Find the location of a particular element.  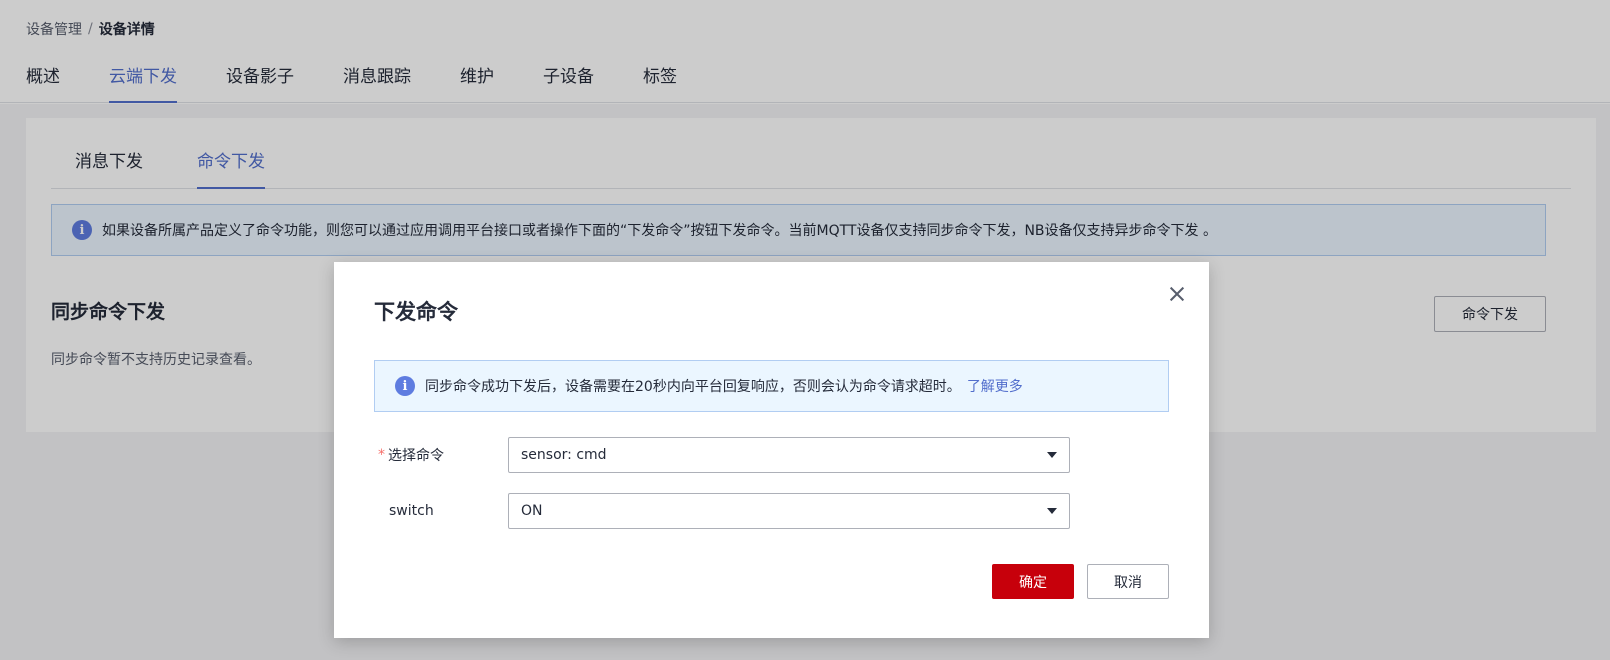

command-field-row: * 选择命令 sensor: cmd is located at coordinates (771, 455).